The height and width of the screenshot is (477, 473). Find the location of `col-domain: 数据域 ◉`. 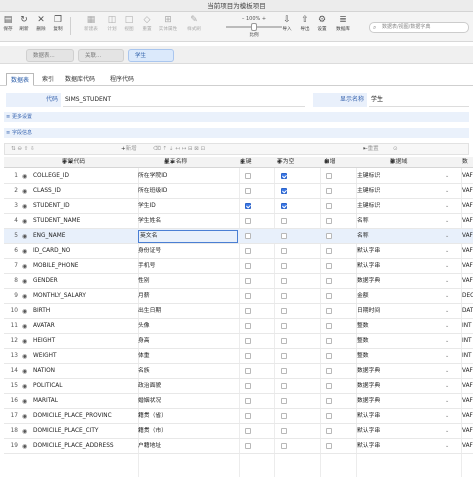

col-domain: 数据域 ◉ is located at coordinates (398, 162).